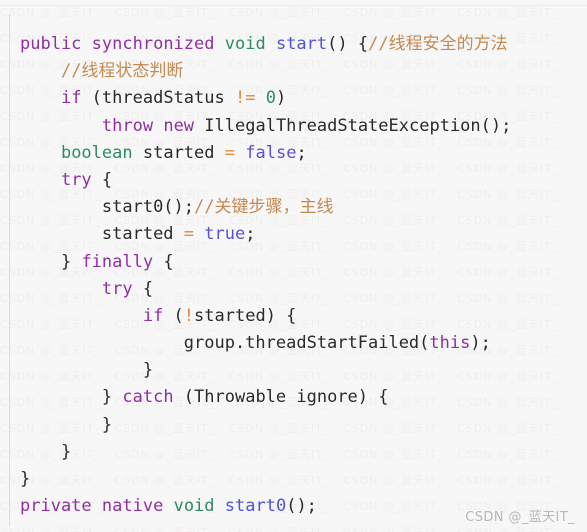 Image resolution: width=587 pixels, height=532 pixels. Describe the element at coordinates (127, 125) in the screenshot. I see `code-token: throw` at that location.